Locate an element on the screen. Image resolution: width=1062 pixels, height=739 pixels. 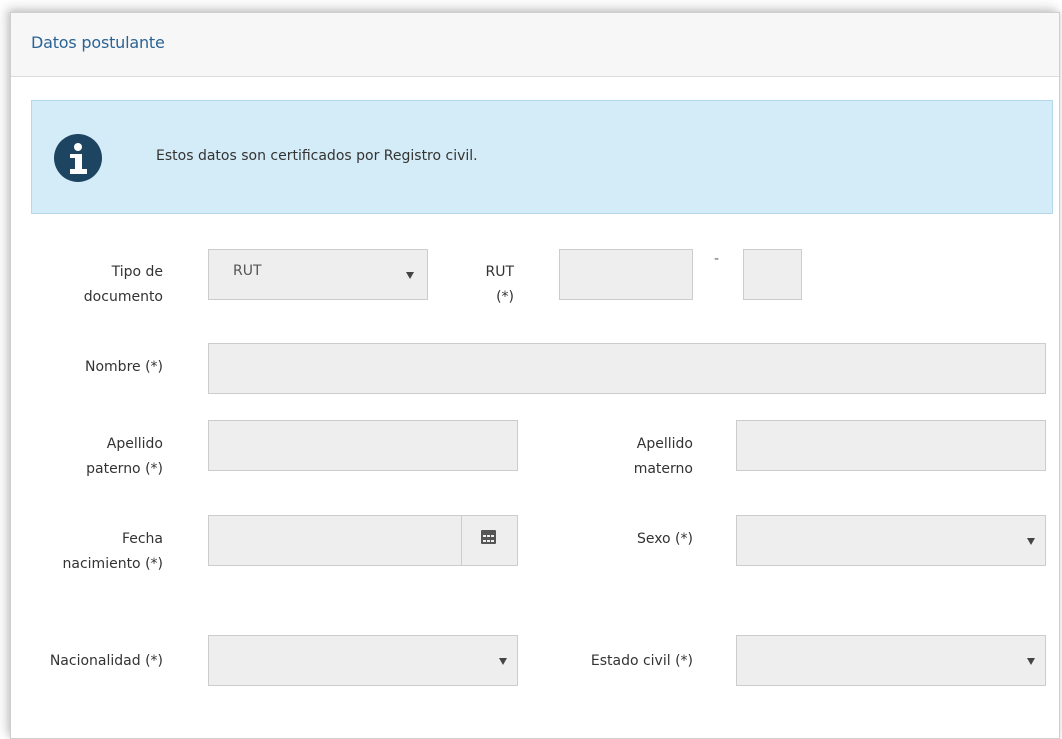
panel-heading: Datos postulante is located at coordinates (535, 45).